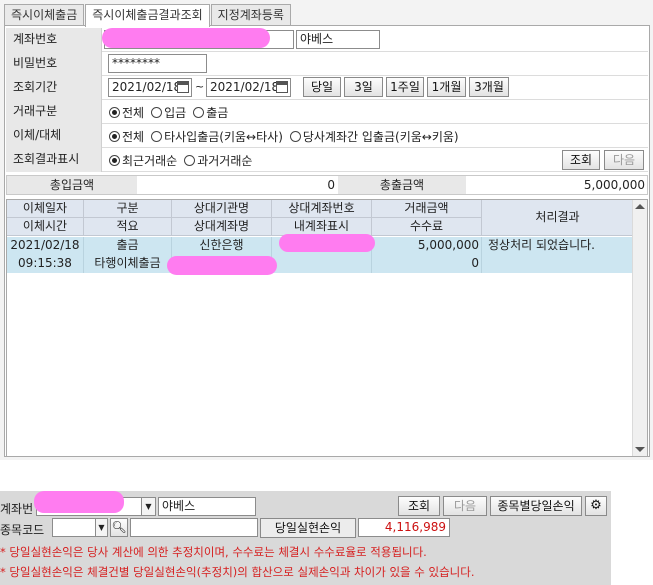 This screenshot has width=653, height=585. Describe the element at coordinates (557, 218) in the screenshot. I see `col-result: 처리결과` at that location.